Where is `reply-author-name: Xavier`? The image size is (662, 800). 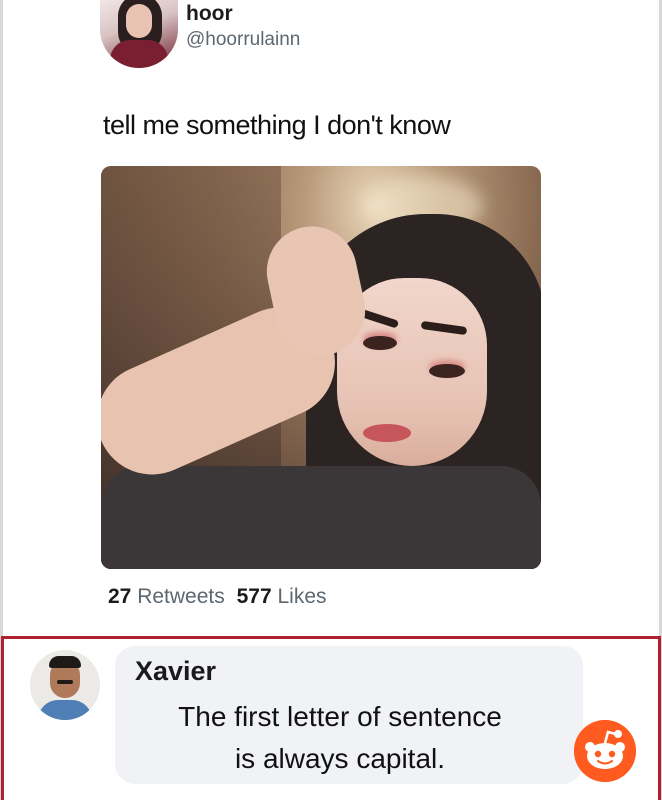
reply-author-name: Xavier is located at coordinates (175, 671).